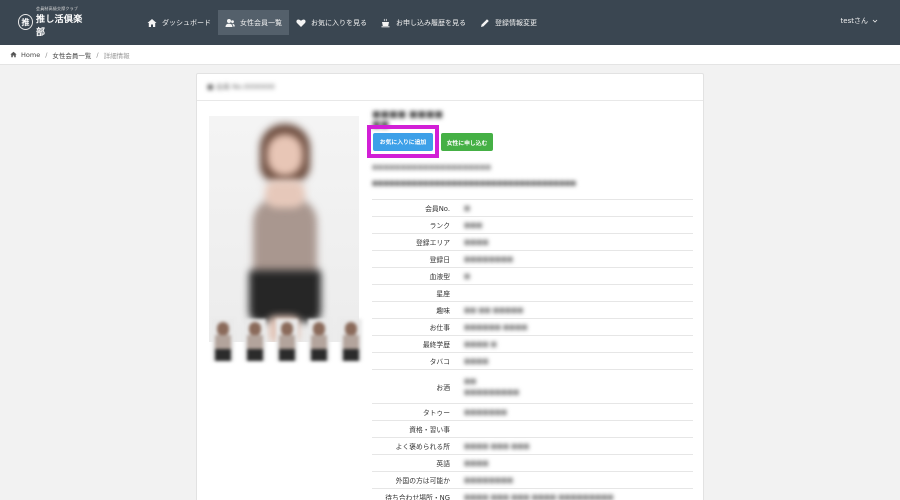 The height and width of the screenshot is (500, 900). I want to click on info-label: 外国の方は可能か, so click(422, 481).